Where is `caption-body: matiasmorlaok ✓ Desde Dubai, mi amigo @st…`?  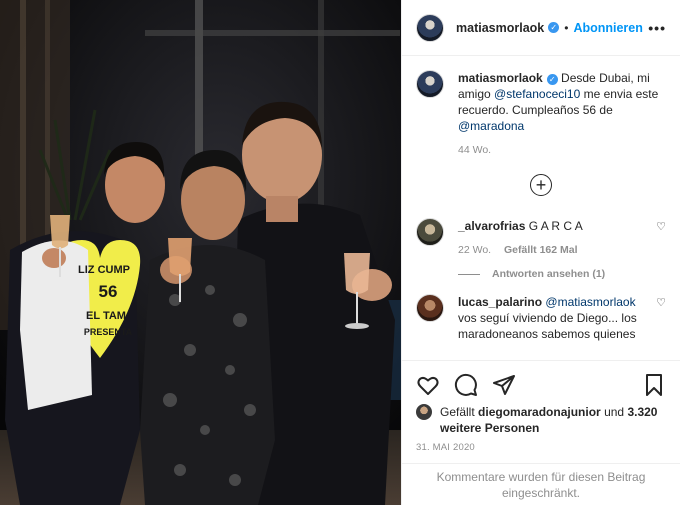 caption-body: matiasmorlaok ✓ Desde Dubai, mi amigo @st… is located at coordinates (562, 114).